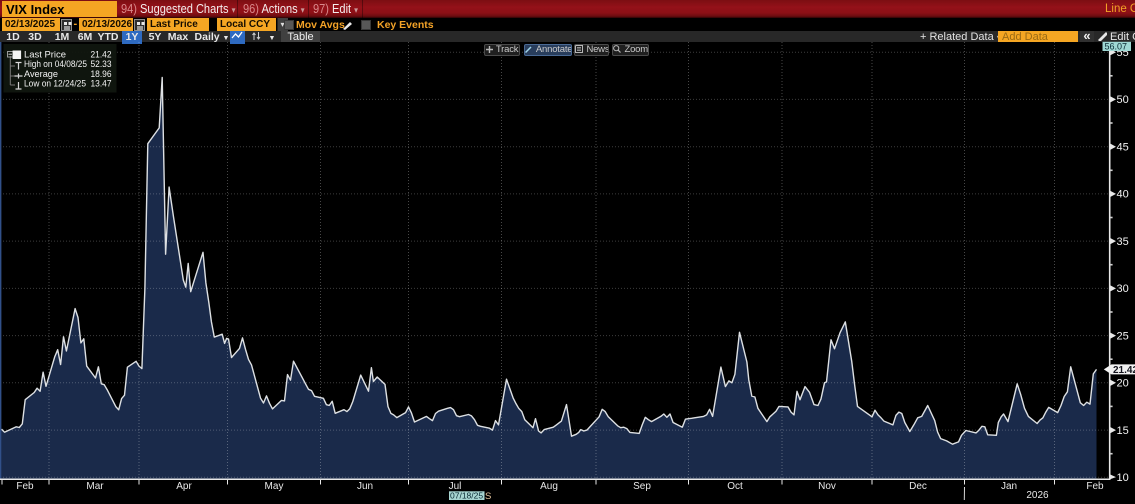 The image size is (1135, 504). What do you see at coordinates (365, 486) in the screenshot?
I see `svg-text: Jun` at bounding box center [365, 486].